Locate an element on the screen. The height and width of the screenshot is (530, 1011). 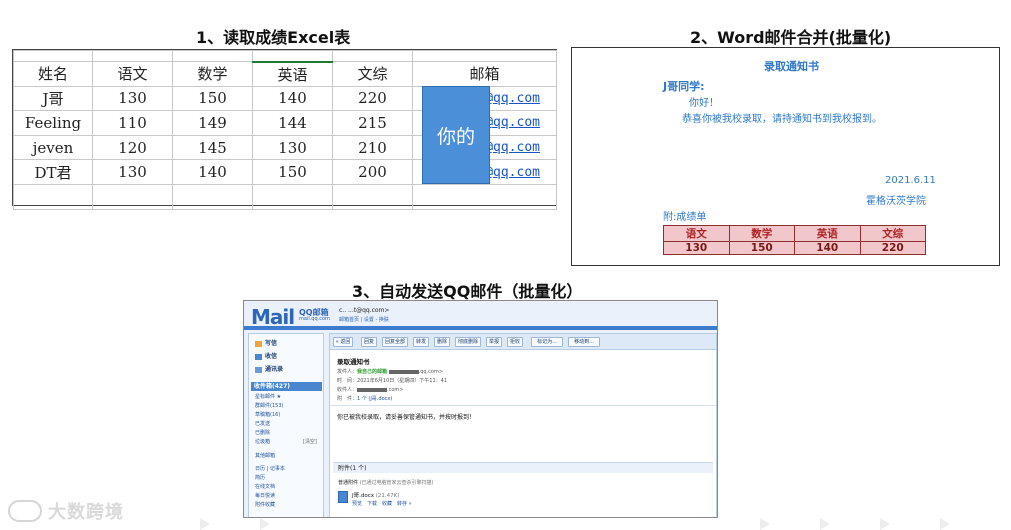
letter-date: 2021.6.11 is located at coordinates (910, 180).